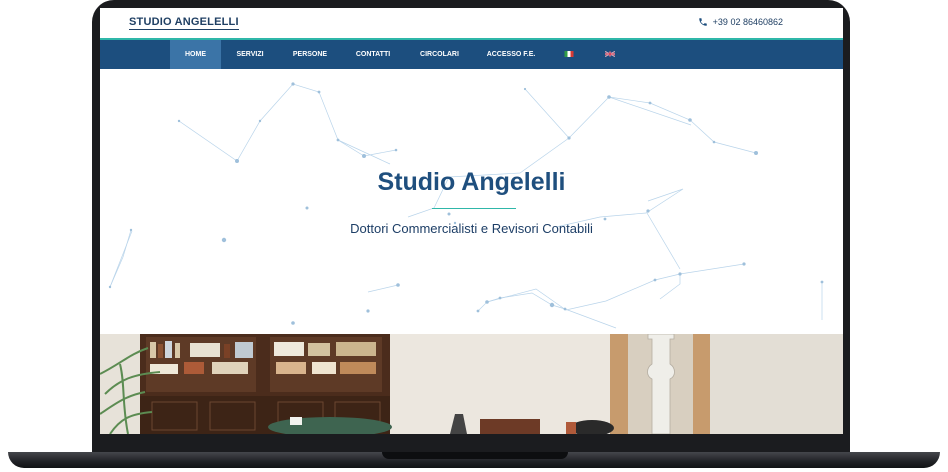 The width and height of the screenshot is (948, 472). What do you see at coordinates (610, 54) in the screenshot?
I see `uk-flag-icon` at bounding box center [610, 54].